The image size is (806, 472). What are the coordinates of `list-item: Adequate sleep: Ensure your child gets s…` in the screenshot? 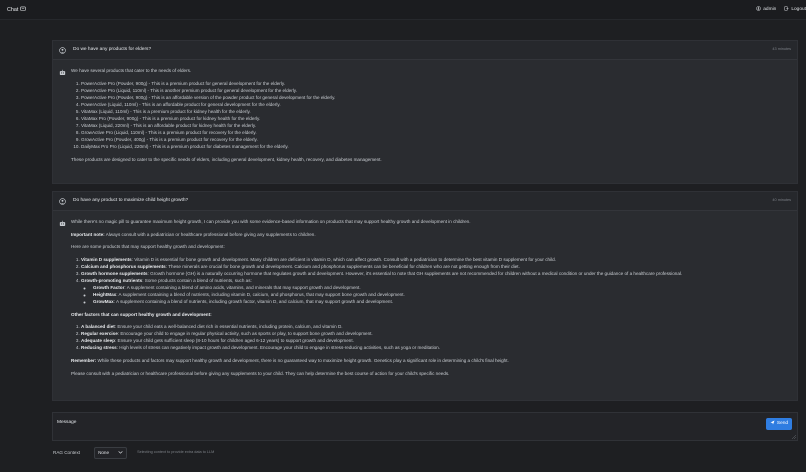 It's located at (434, 341).